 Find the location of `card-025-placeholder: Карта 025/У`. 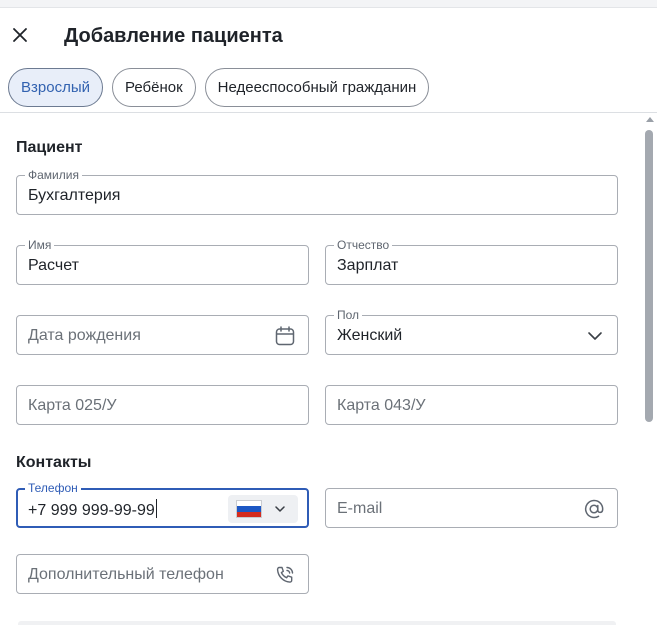

card-025-placeholder: Карта 025/У is located at coordinates (72, 405).